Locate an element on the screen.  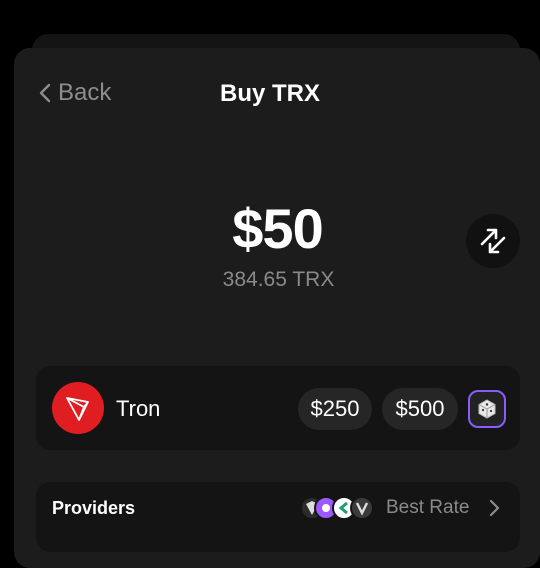
random-amount-button is located at coordinates (487, 409).